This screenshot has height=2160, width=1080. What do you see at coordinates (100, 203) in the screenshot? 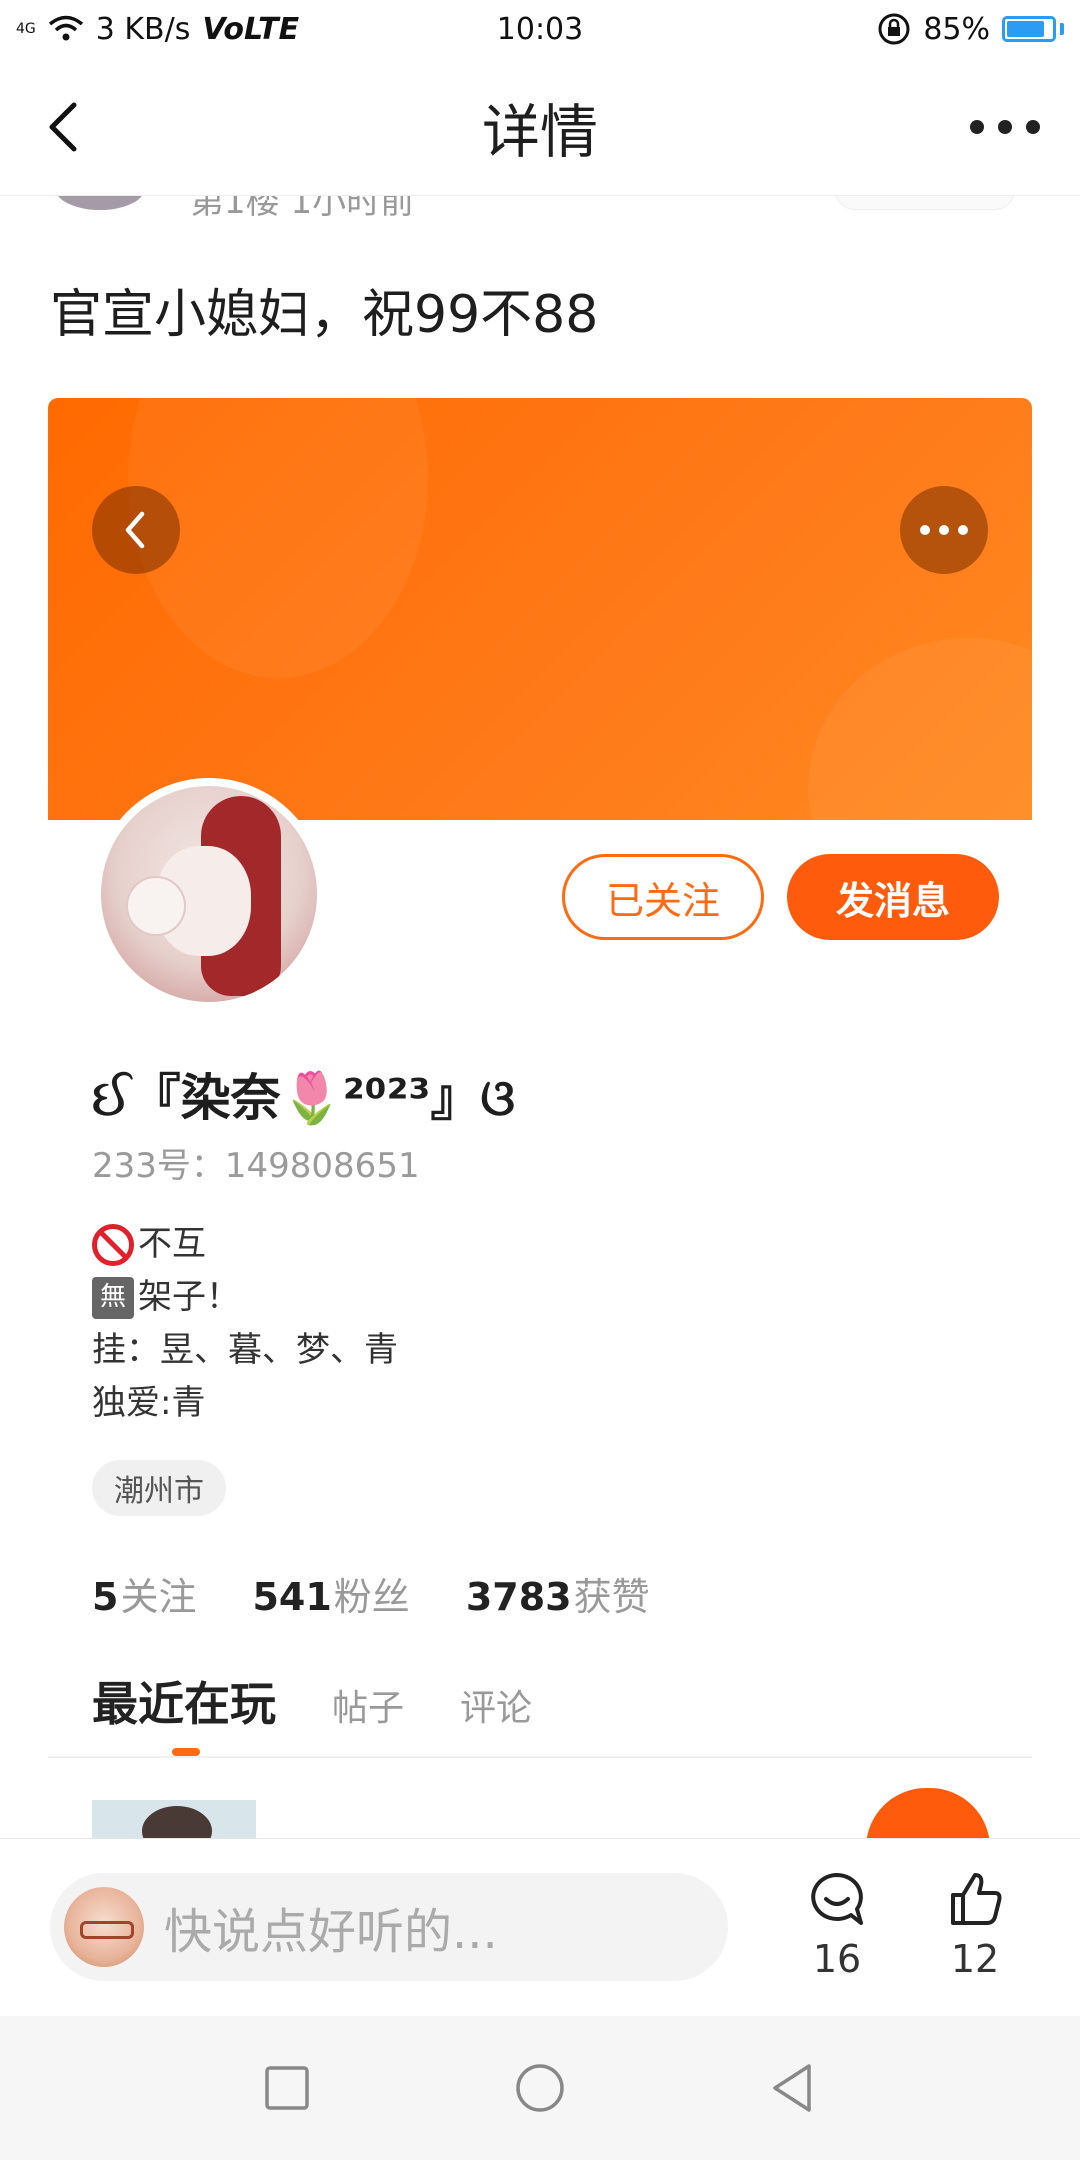
I see `floor-author-avatar` at bounding box center [100, 203].